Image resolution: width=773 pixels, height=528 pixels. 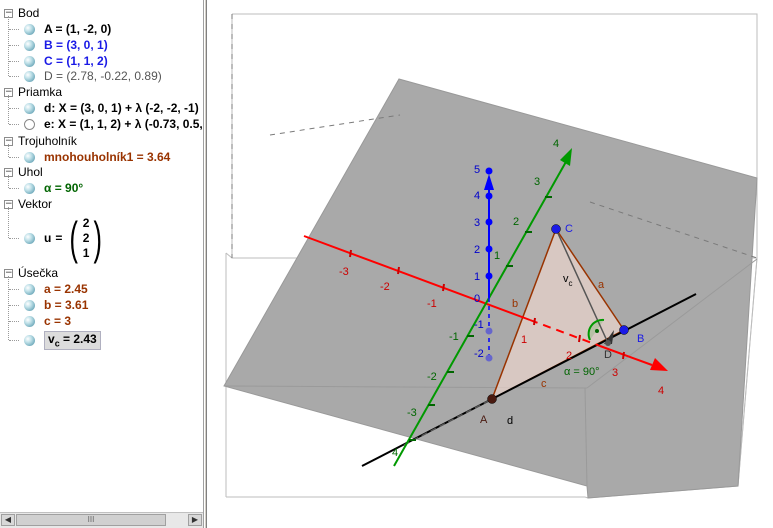 I want to click on y-tick-label: -1, so click(x=454, y=337).